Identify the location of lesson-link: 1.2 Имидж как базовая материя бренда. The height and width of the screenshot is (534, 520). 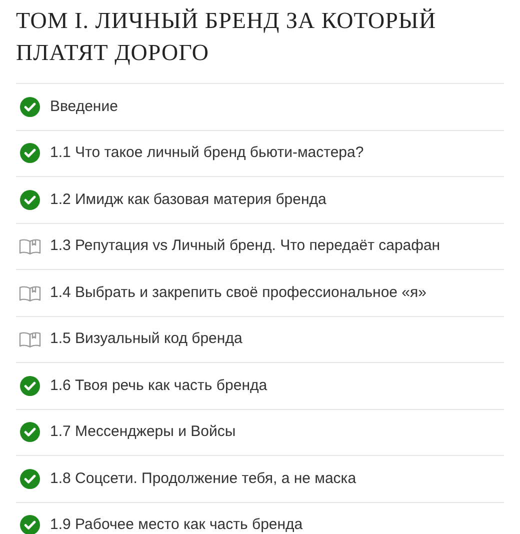
(188, 199).